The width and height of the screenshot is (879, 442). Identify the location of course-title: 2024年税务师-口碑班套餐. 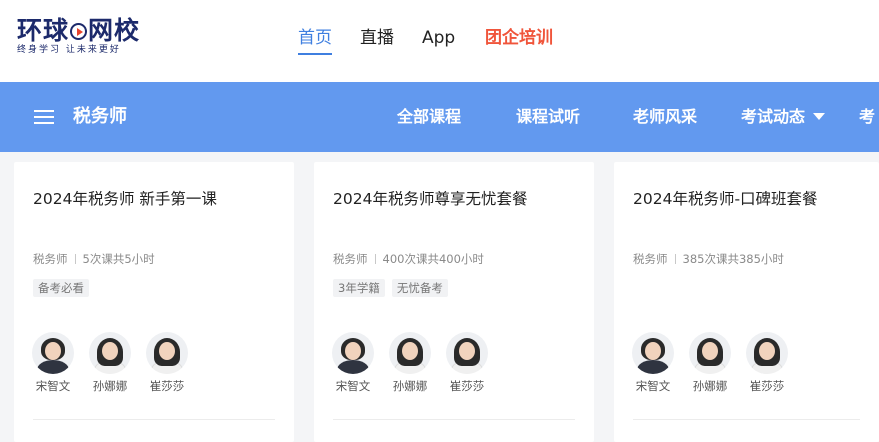
(725, 199).